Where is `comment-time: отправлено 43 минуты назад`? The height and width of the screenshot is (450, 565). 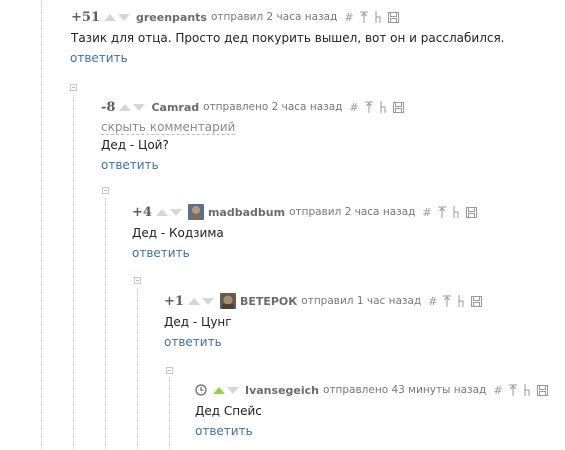 comment-time: отправлено 43 минуты назад is located at coordinates (404, 390).